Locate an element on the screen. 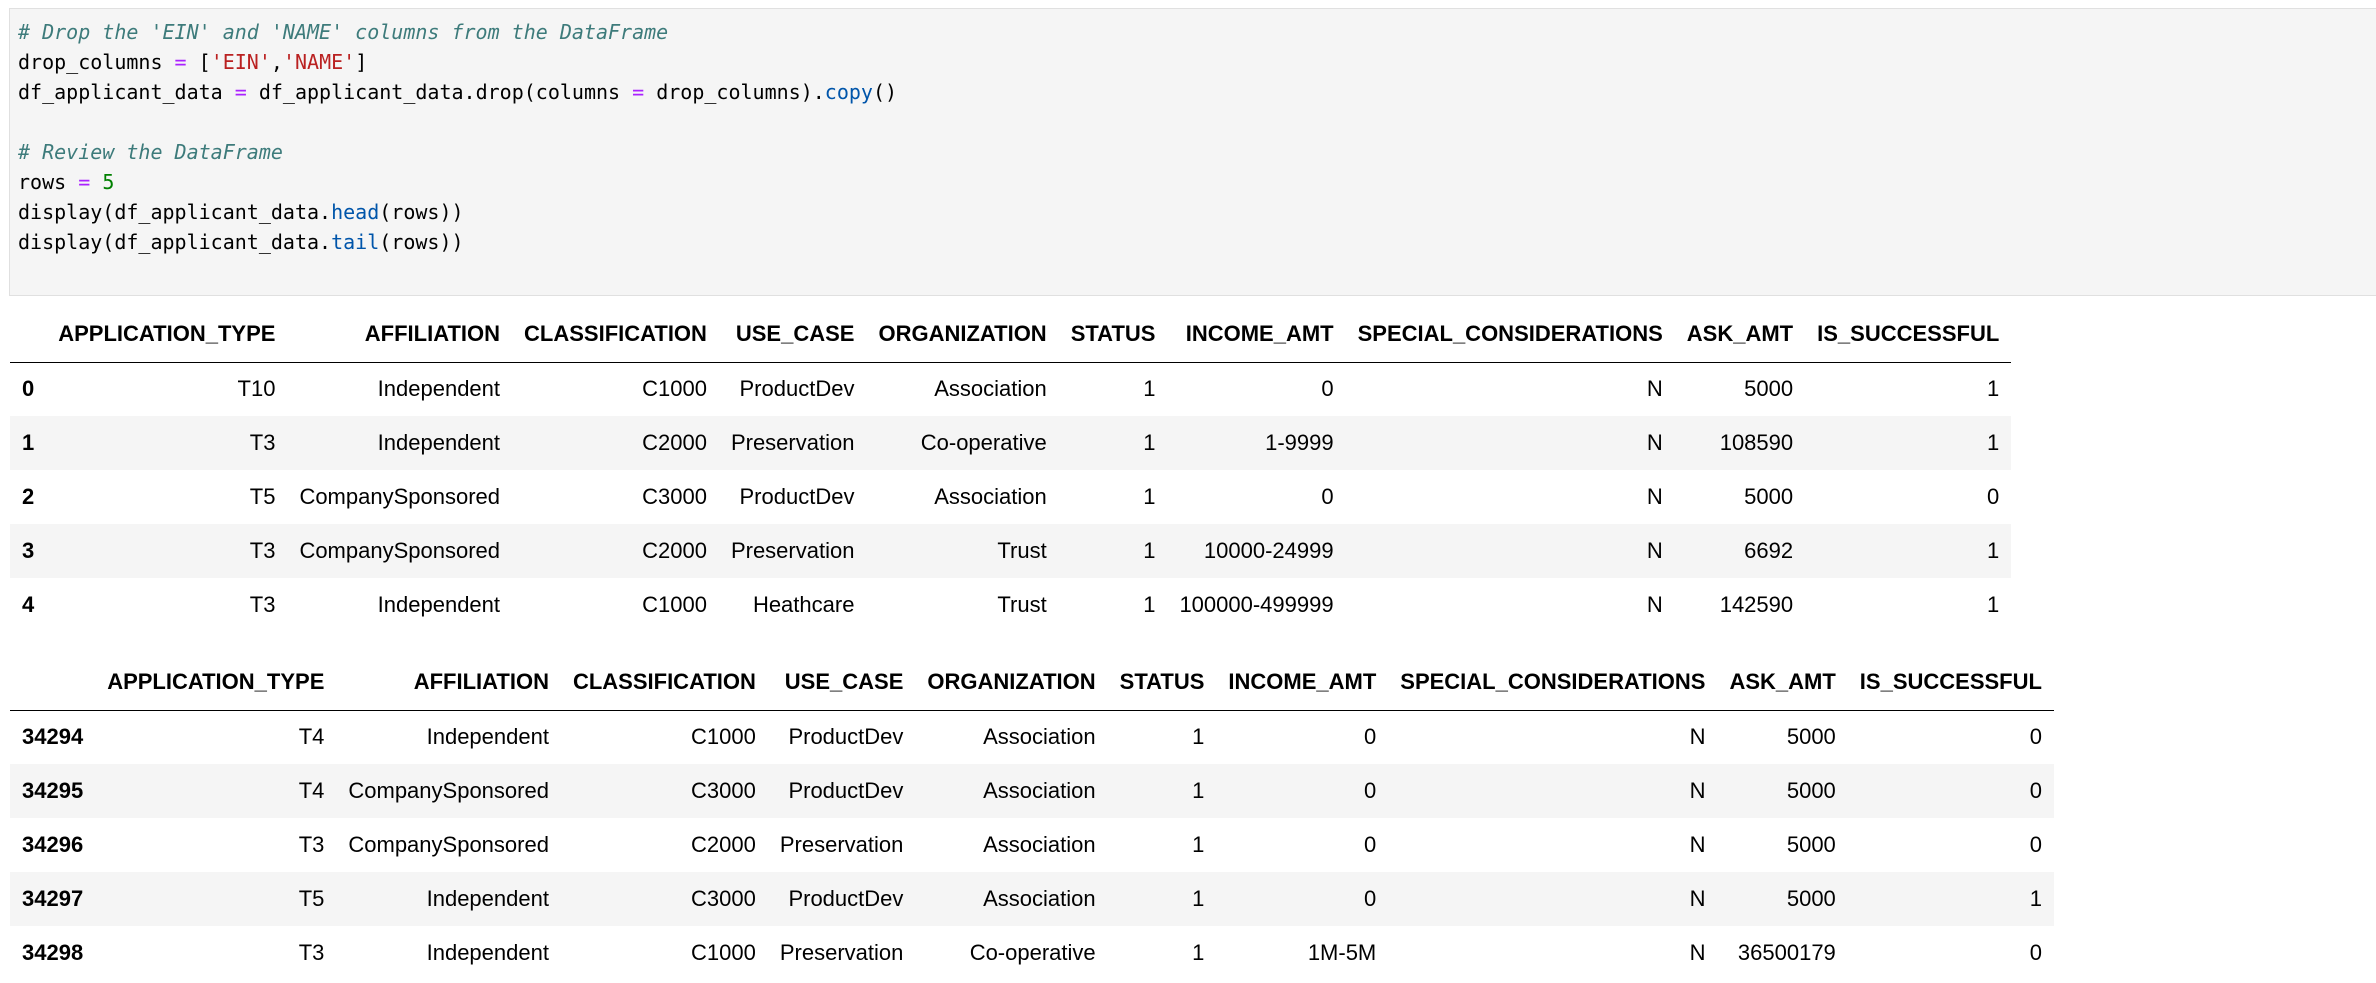  table-cell: T10 is located at coordinates (256, 389).